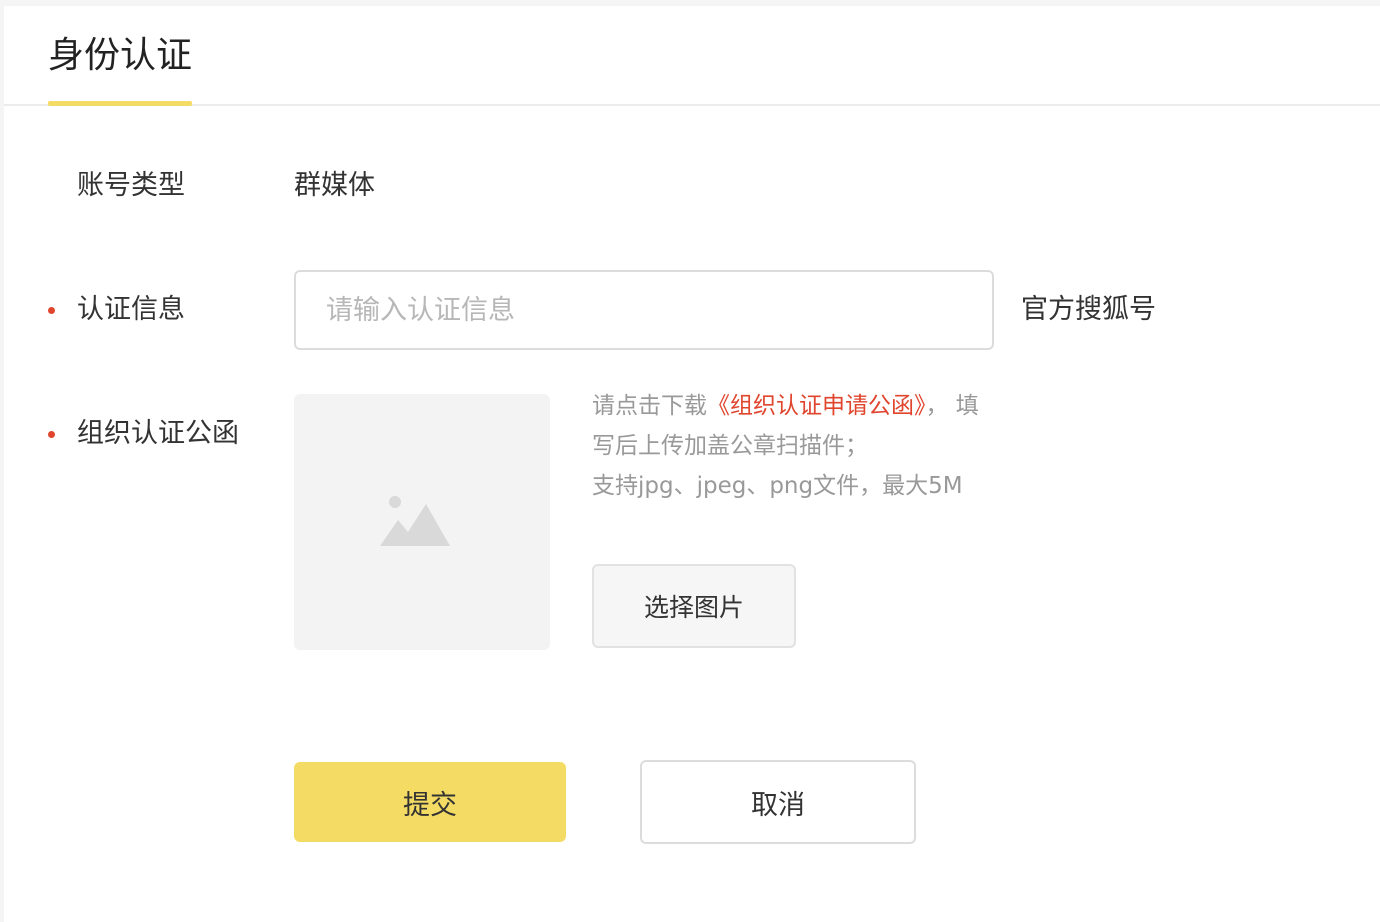  What do you see at coordinates (694, 606) in the screenshot?
I see `select-image-button: 选择图片` at bounding box center [694, 606].